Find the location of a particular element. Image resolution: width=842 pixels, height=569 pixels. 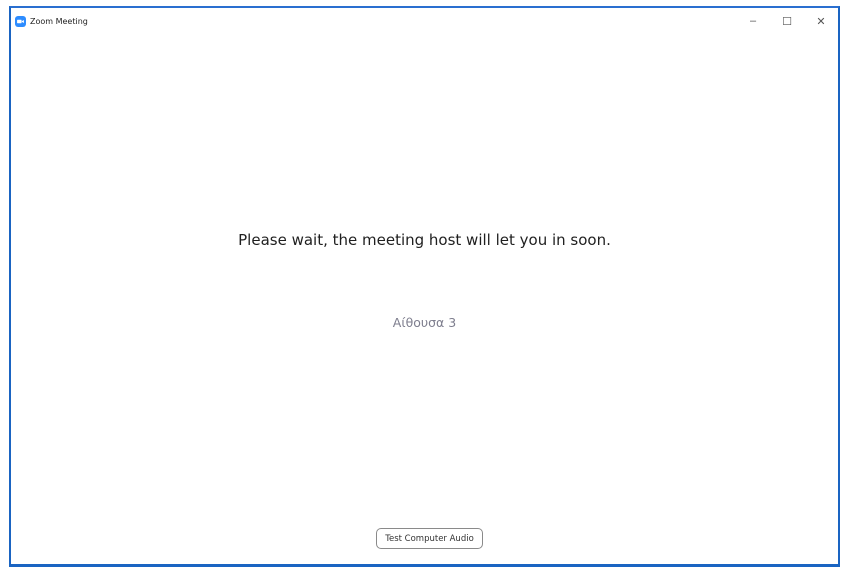

minimize-button: – is located at coordinates (753, 21).